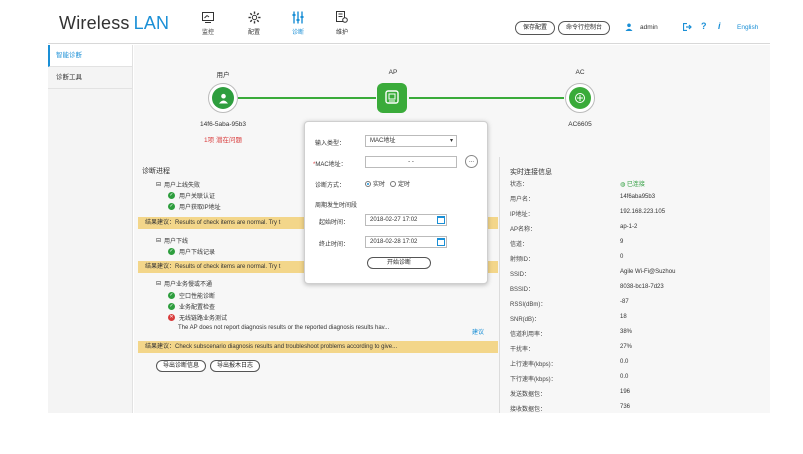 The width and height of the screenshot is (803, 454). I want to click on info-key: 信道：, so click(519, 245).